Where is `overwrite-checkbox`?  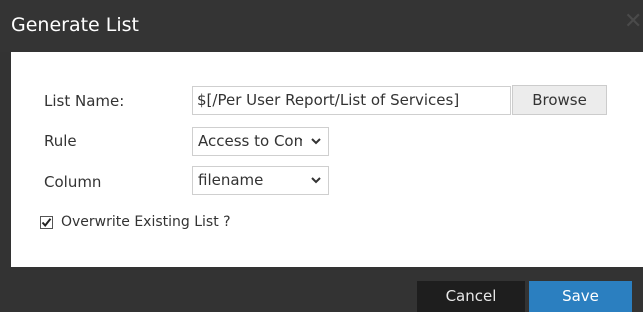 overwrite-checkbox is located at coordinates (46, 222).